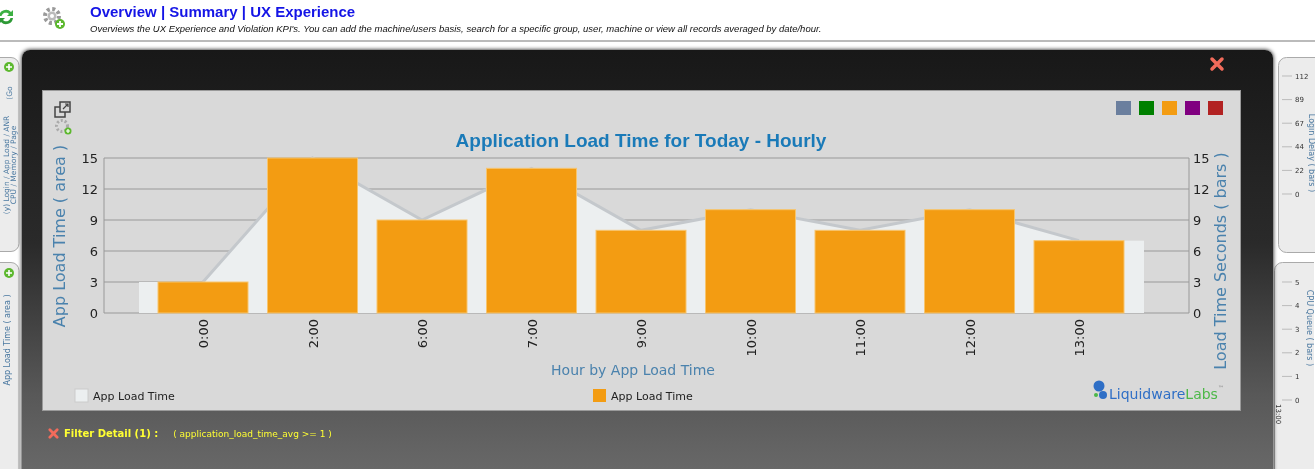  What do you see at coordinates (532, 334) in the screenshot?
I see `axis-tick: 7:00` at bounding box center [532, 334].